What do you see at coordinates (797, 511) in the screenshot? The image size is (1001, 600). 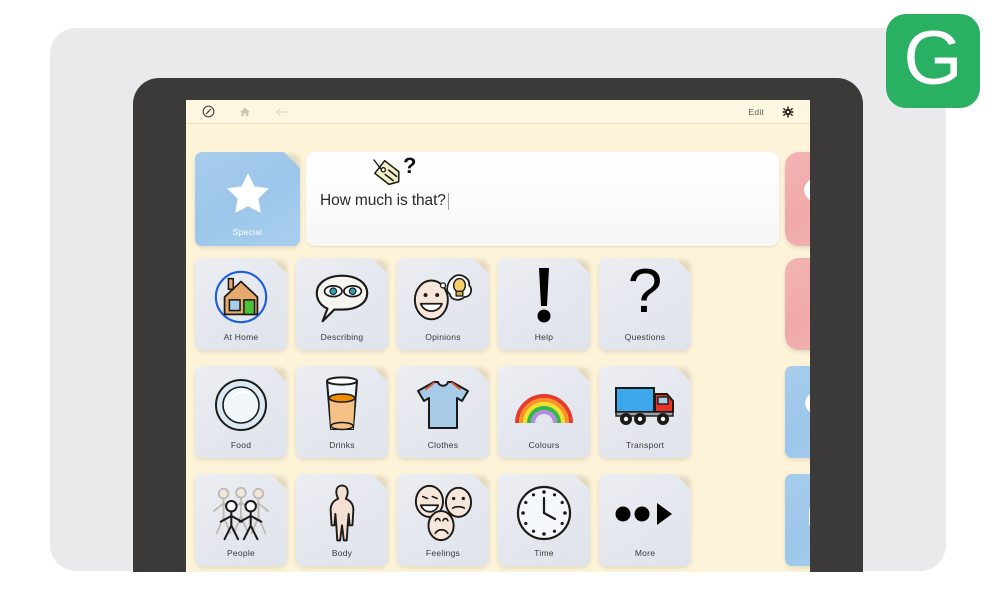 I see `keyboard-icon` at bounding box center [797, 511].